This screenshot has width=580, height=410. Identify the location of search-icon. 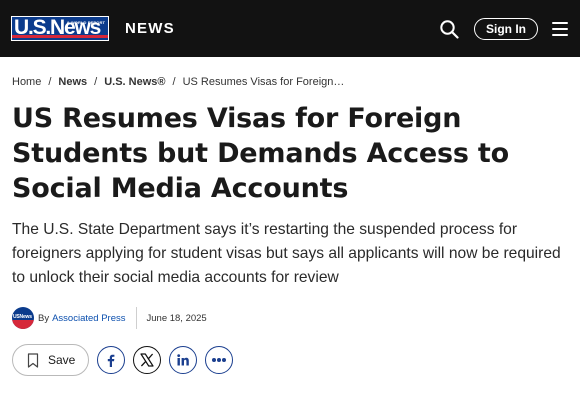
(449, 29).